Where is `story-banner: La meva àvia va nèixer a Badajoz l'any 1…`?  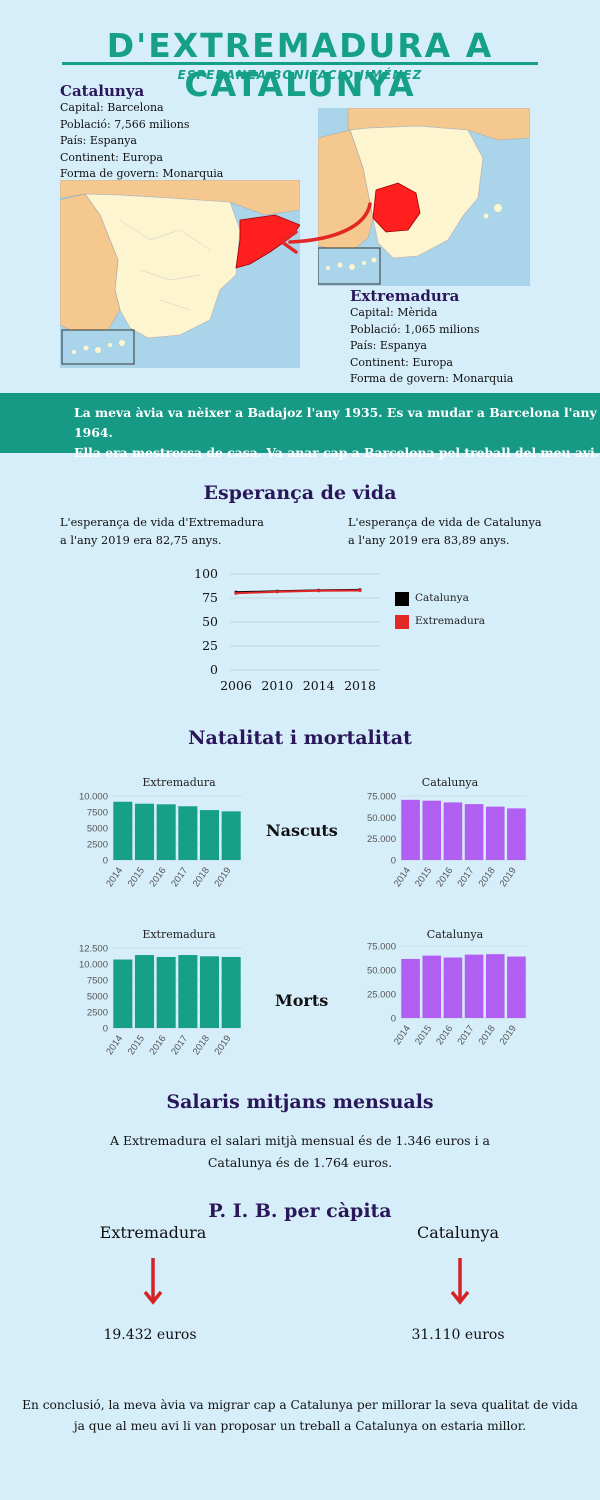
story-banner: La meva àvia va nèixer a Badajoz l'any 1… is located at coordinates (300, 426).